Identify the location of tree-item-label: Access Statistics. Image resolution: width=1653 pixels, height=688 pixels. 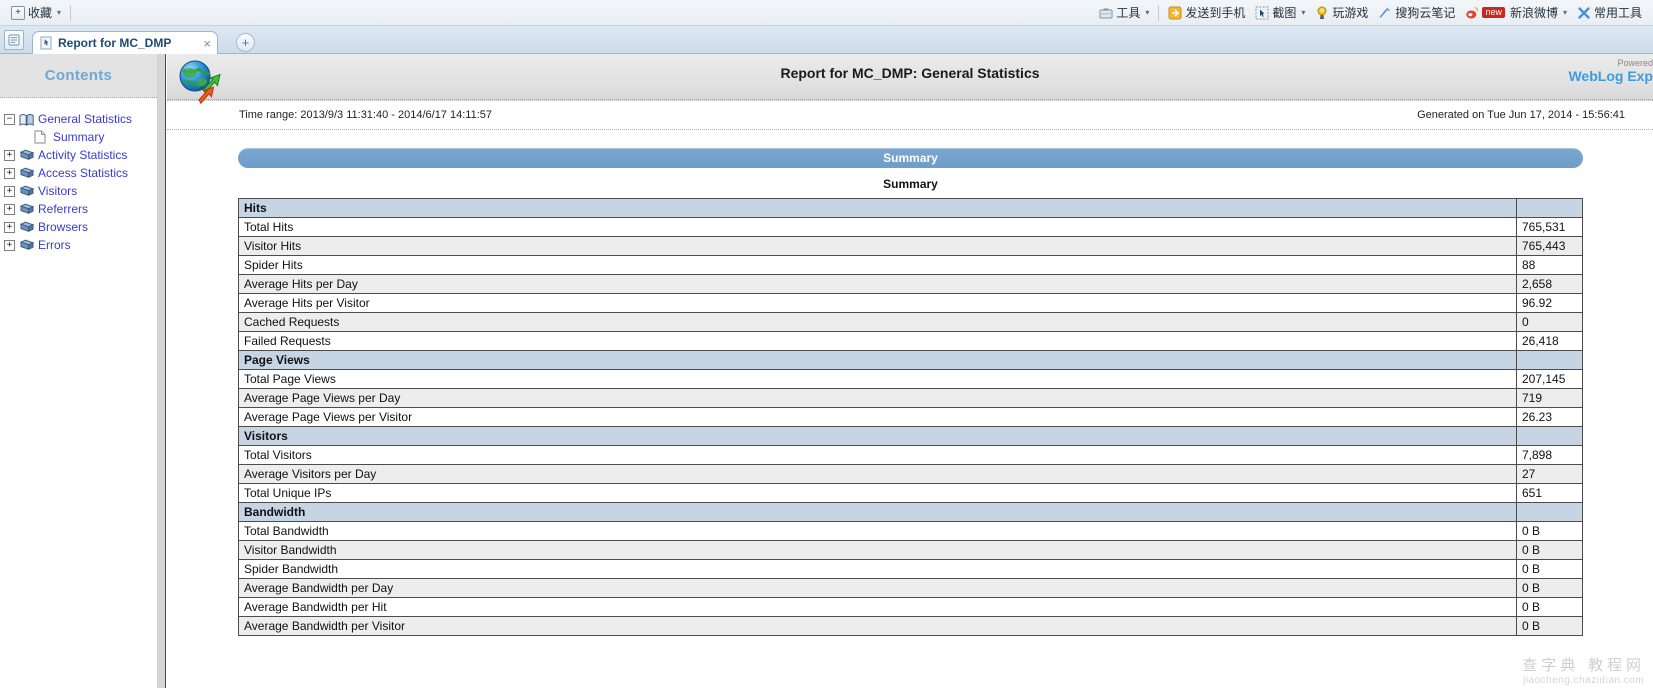
(83, 173).